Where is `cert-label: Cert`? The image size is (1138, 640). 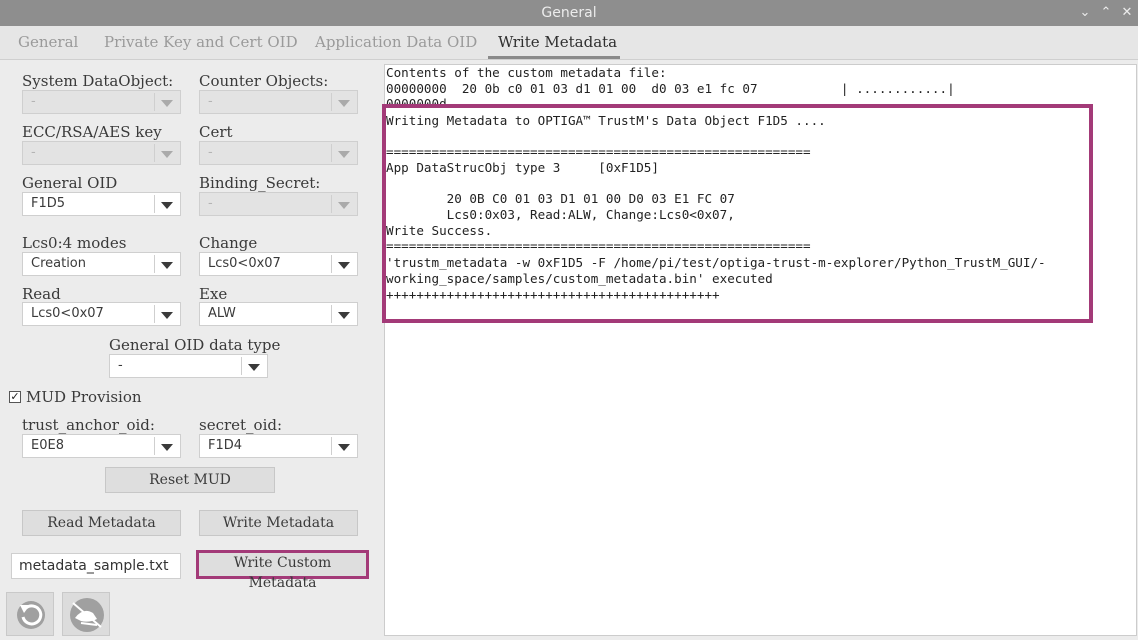
cert-label: Cert is located at coordinates (216, 132).